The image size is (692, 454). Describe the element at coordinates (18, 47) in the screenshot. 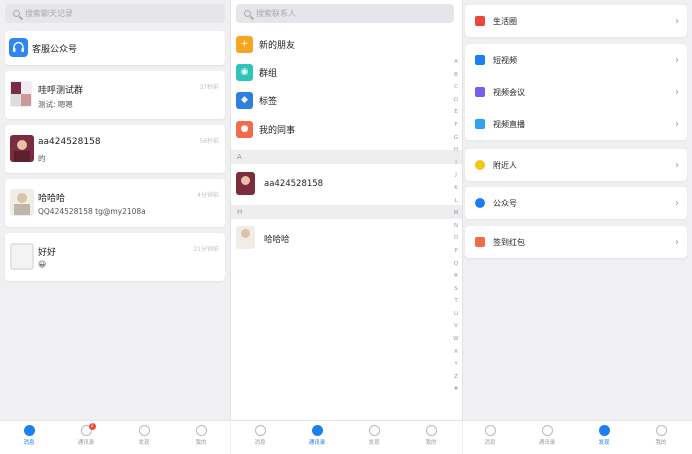

I see `headset-icon` at that location.